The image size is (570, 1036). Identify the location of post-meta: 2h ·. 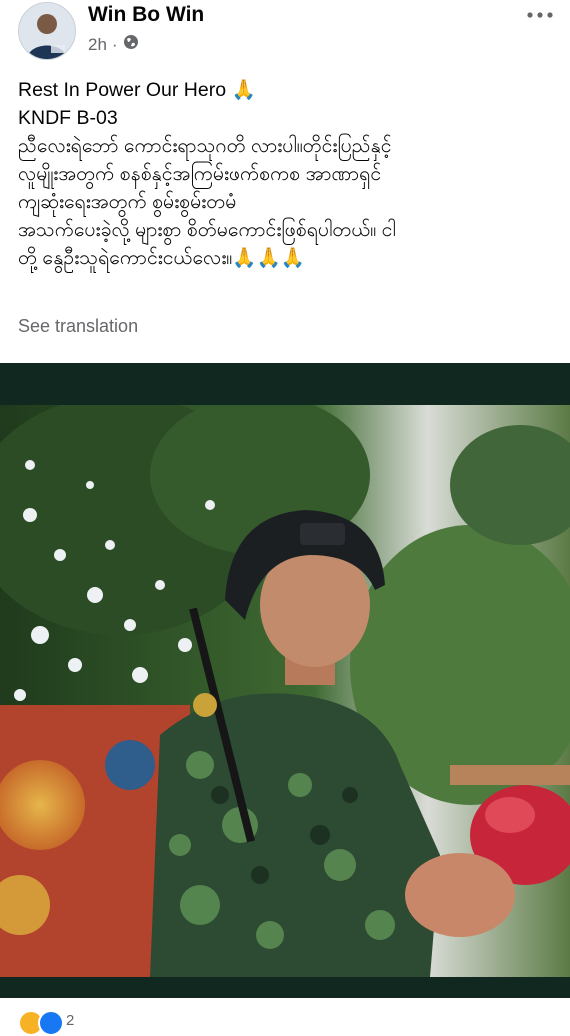
(113, 44).